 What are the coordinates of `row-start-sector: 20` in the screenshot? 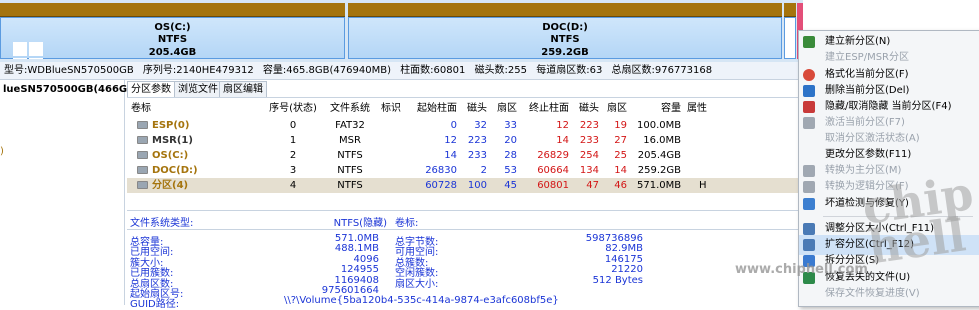 It's located at (510, 140).